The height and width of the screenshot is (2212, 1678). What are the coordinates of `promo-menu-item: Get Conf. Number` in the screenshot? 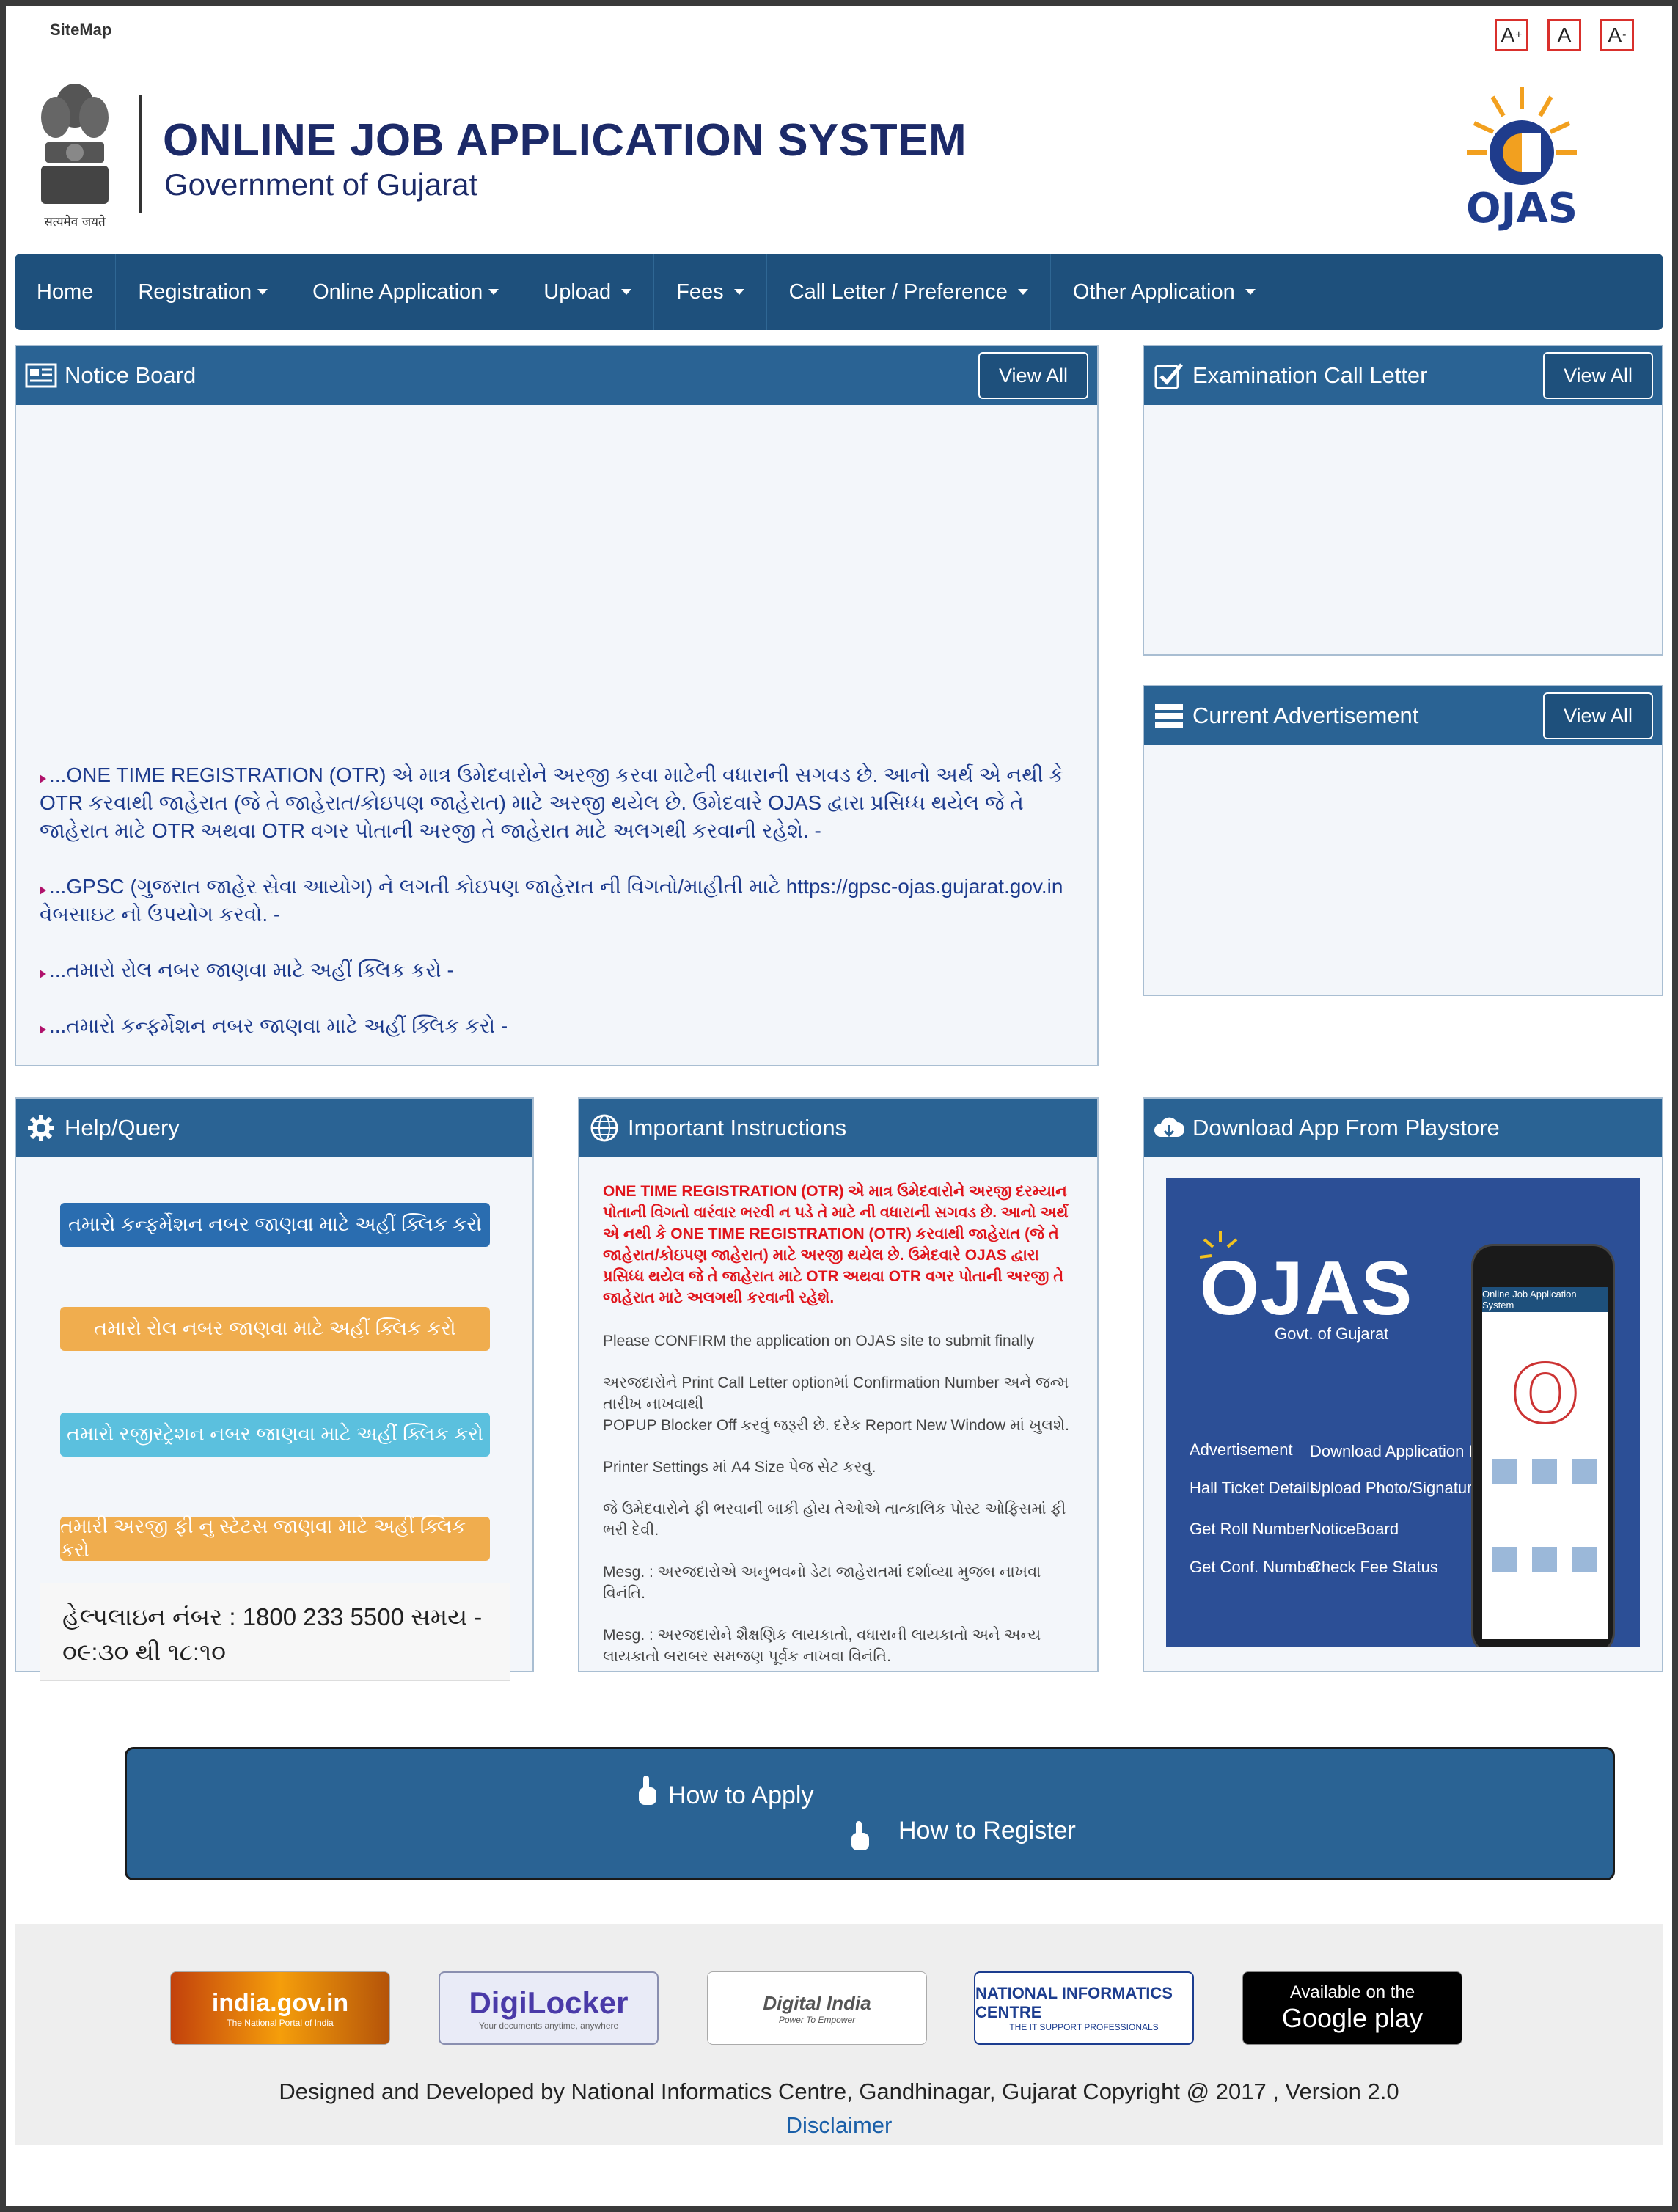 It's located at (1255, 1567).